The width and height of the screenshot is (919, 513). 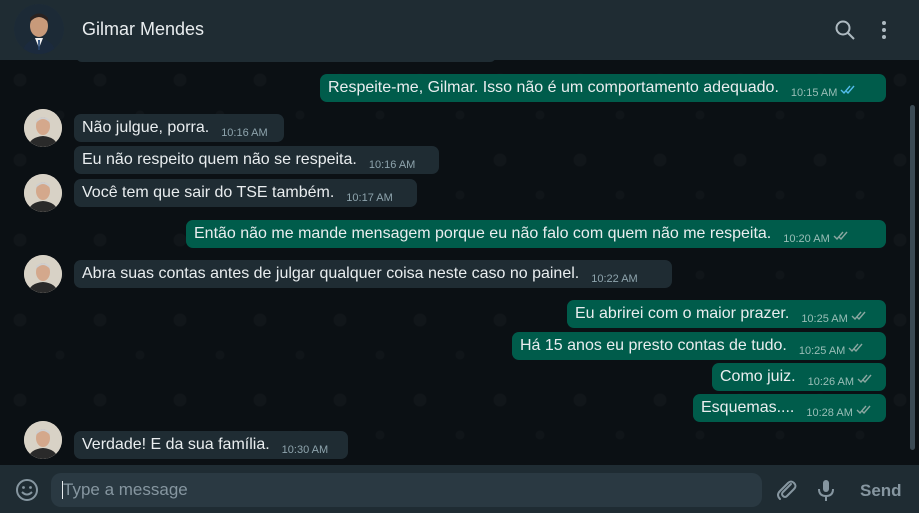 I want to click on message-time: 10:20 AM, so click(x=806, y=239).